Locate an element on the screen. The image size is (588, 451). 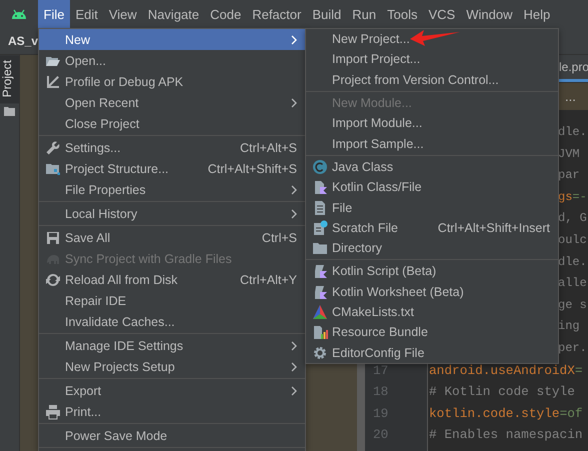
menu-item: Refactor is located at coordinates (276, 14).